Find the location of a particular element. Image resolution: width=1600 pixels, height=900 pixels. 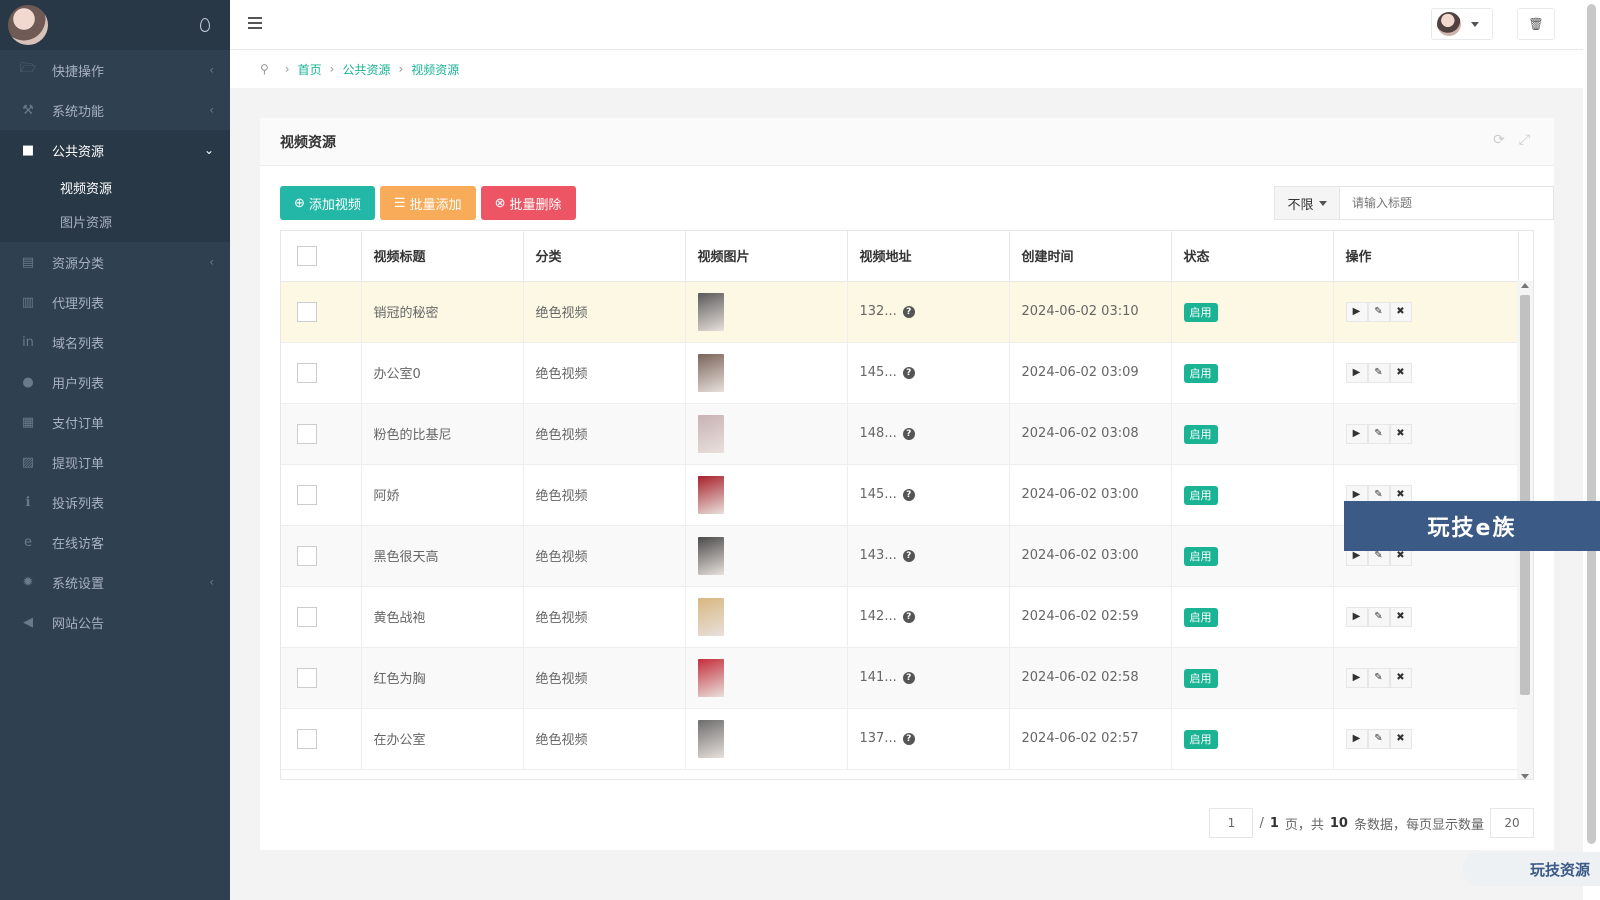

scrollbar-thumb is located at coordinates (1591, 424).